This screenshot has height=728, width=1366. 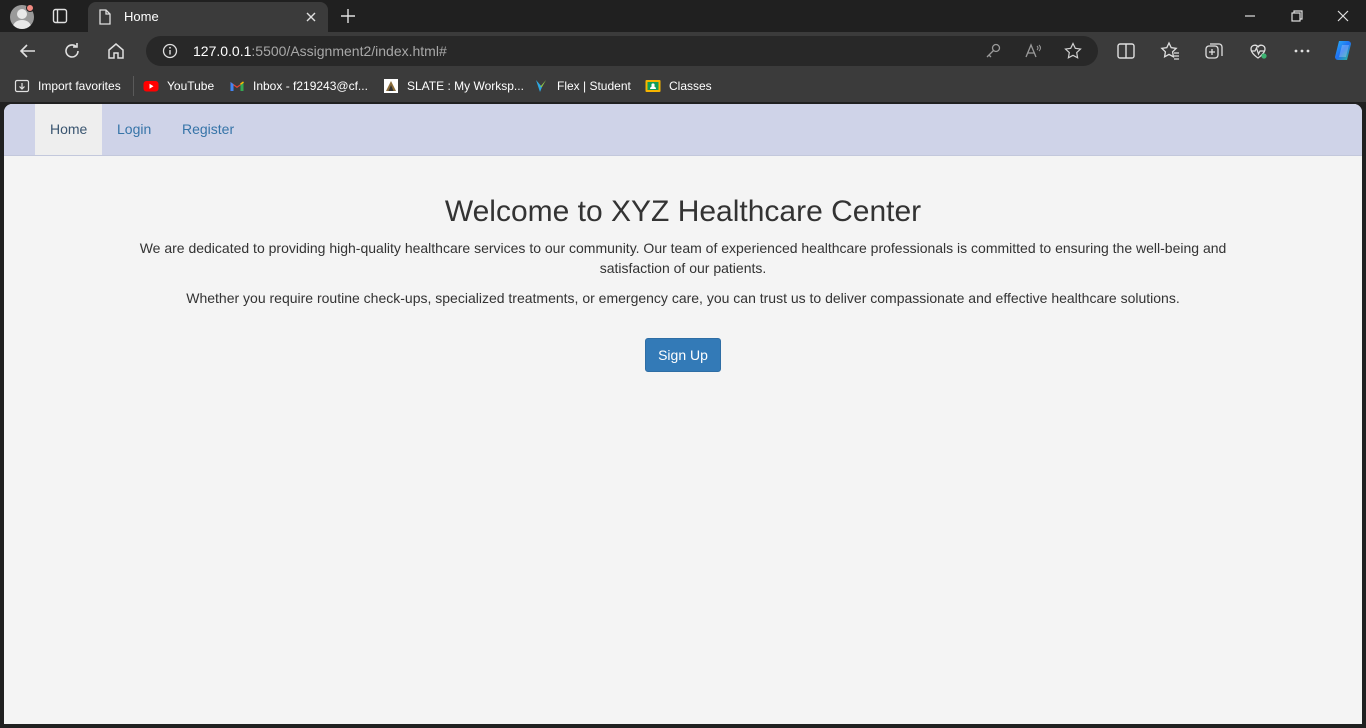 What do you see at coordinates (1073, 51) in the screenshot?
I see `favorite-star-icon` at bounding box center [1073, 51].